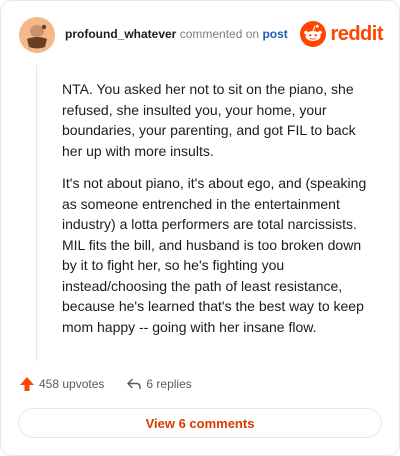 The height and width of the screenshot is (456, 400). I want to click on view-comments-button: View 6 comments, so click(200, 423).